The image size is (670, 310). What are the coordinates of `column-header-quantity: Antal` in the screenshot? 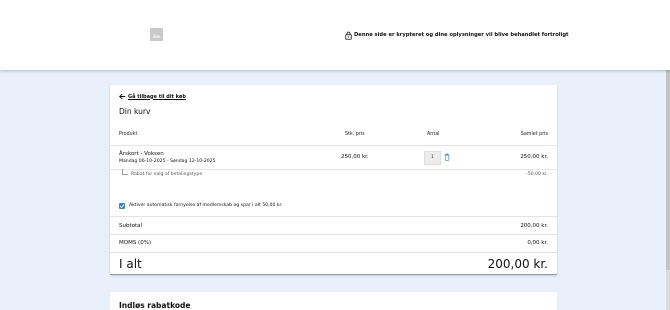 It's located at (433, 134).